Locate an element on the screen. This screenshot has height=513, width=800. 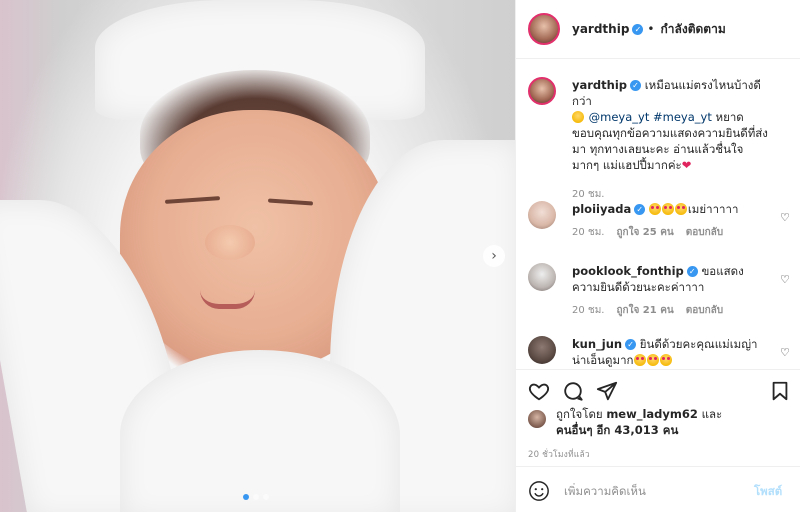
baby-nose is located at coordinates (230, 242).